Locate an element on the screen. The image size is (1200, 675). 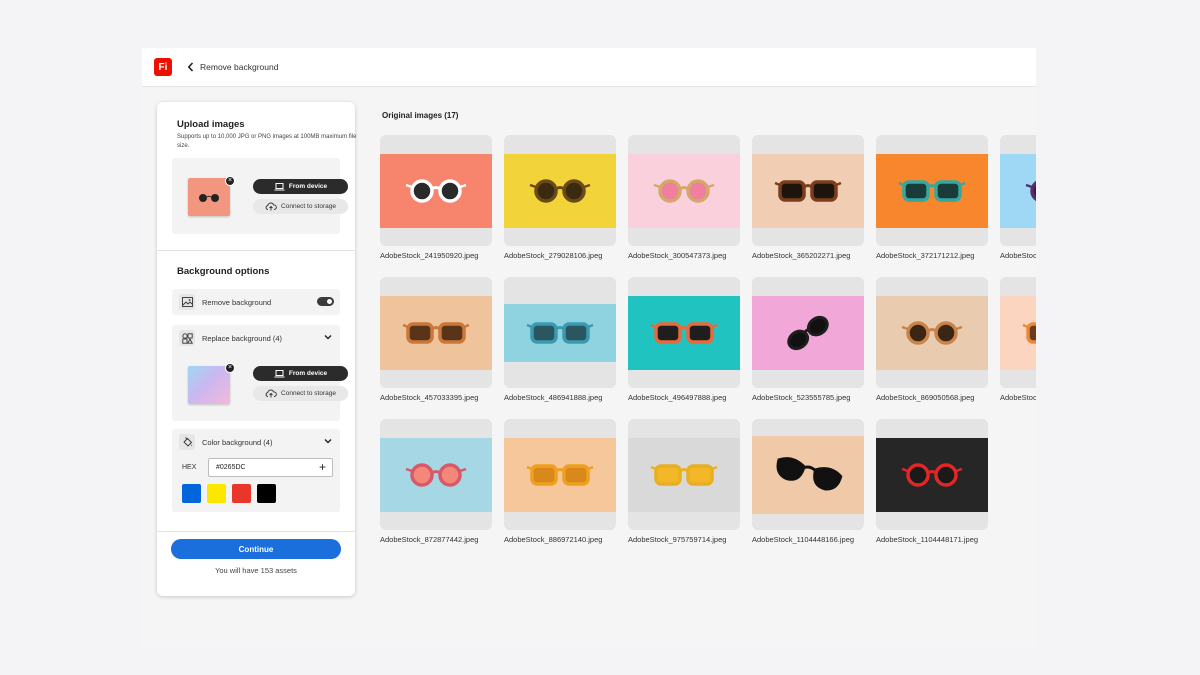
replace-connect-storage-label: Connect to storage is located at coordinates (308, 393).